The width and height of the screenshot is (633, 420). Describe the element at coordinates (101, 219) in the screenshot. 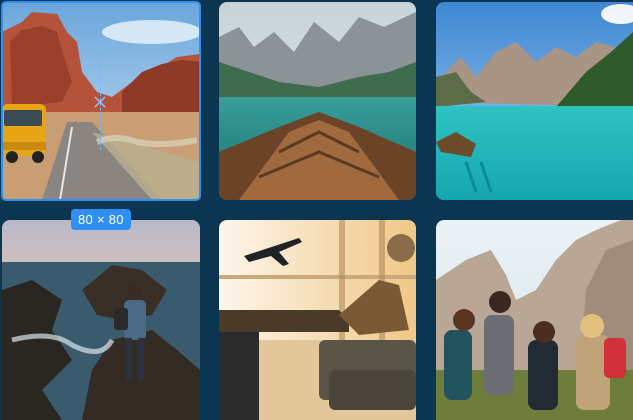

I see `size-badge: 80 × 80` at that location.